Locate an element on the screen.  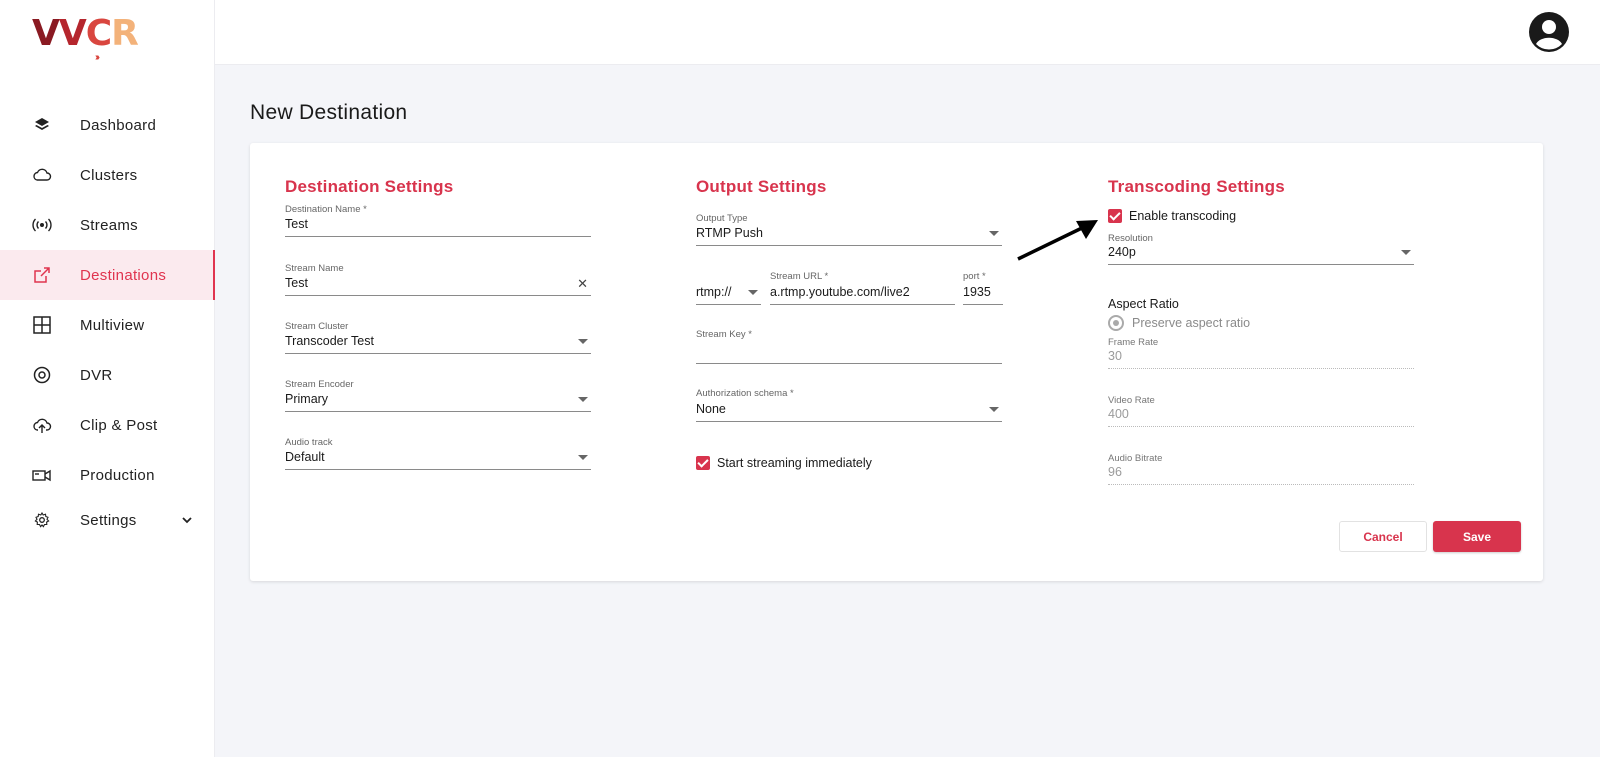
cancel-button: Cancel is located at coordinates (1383, 536).